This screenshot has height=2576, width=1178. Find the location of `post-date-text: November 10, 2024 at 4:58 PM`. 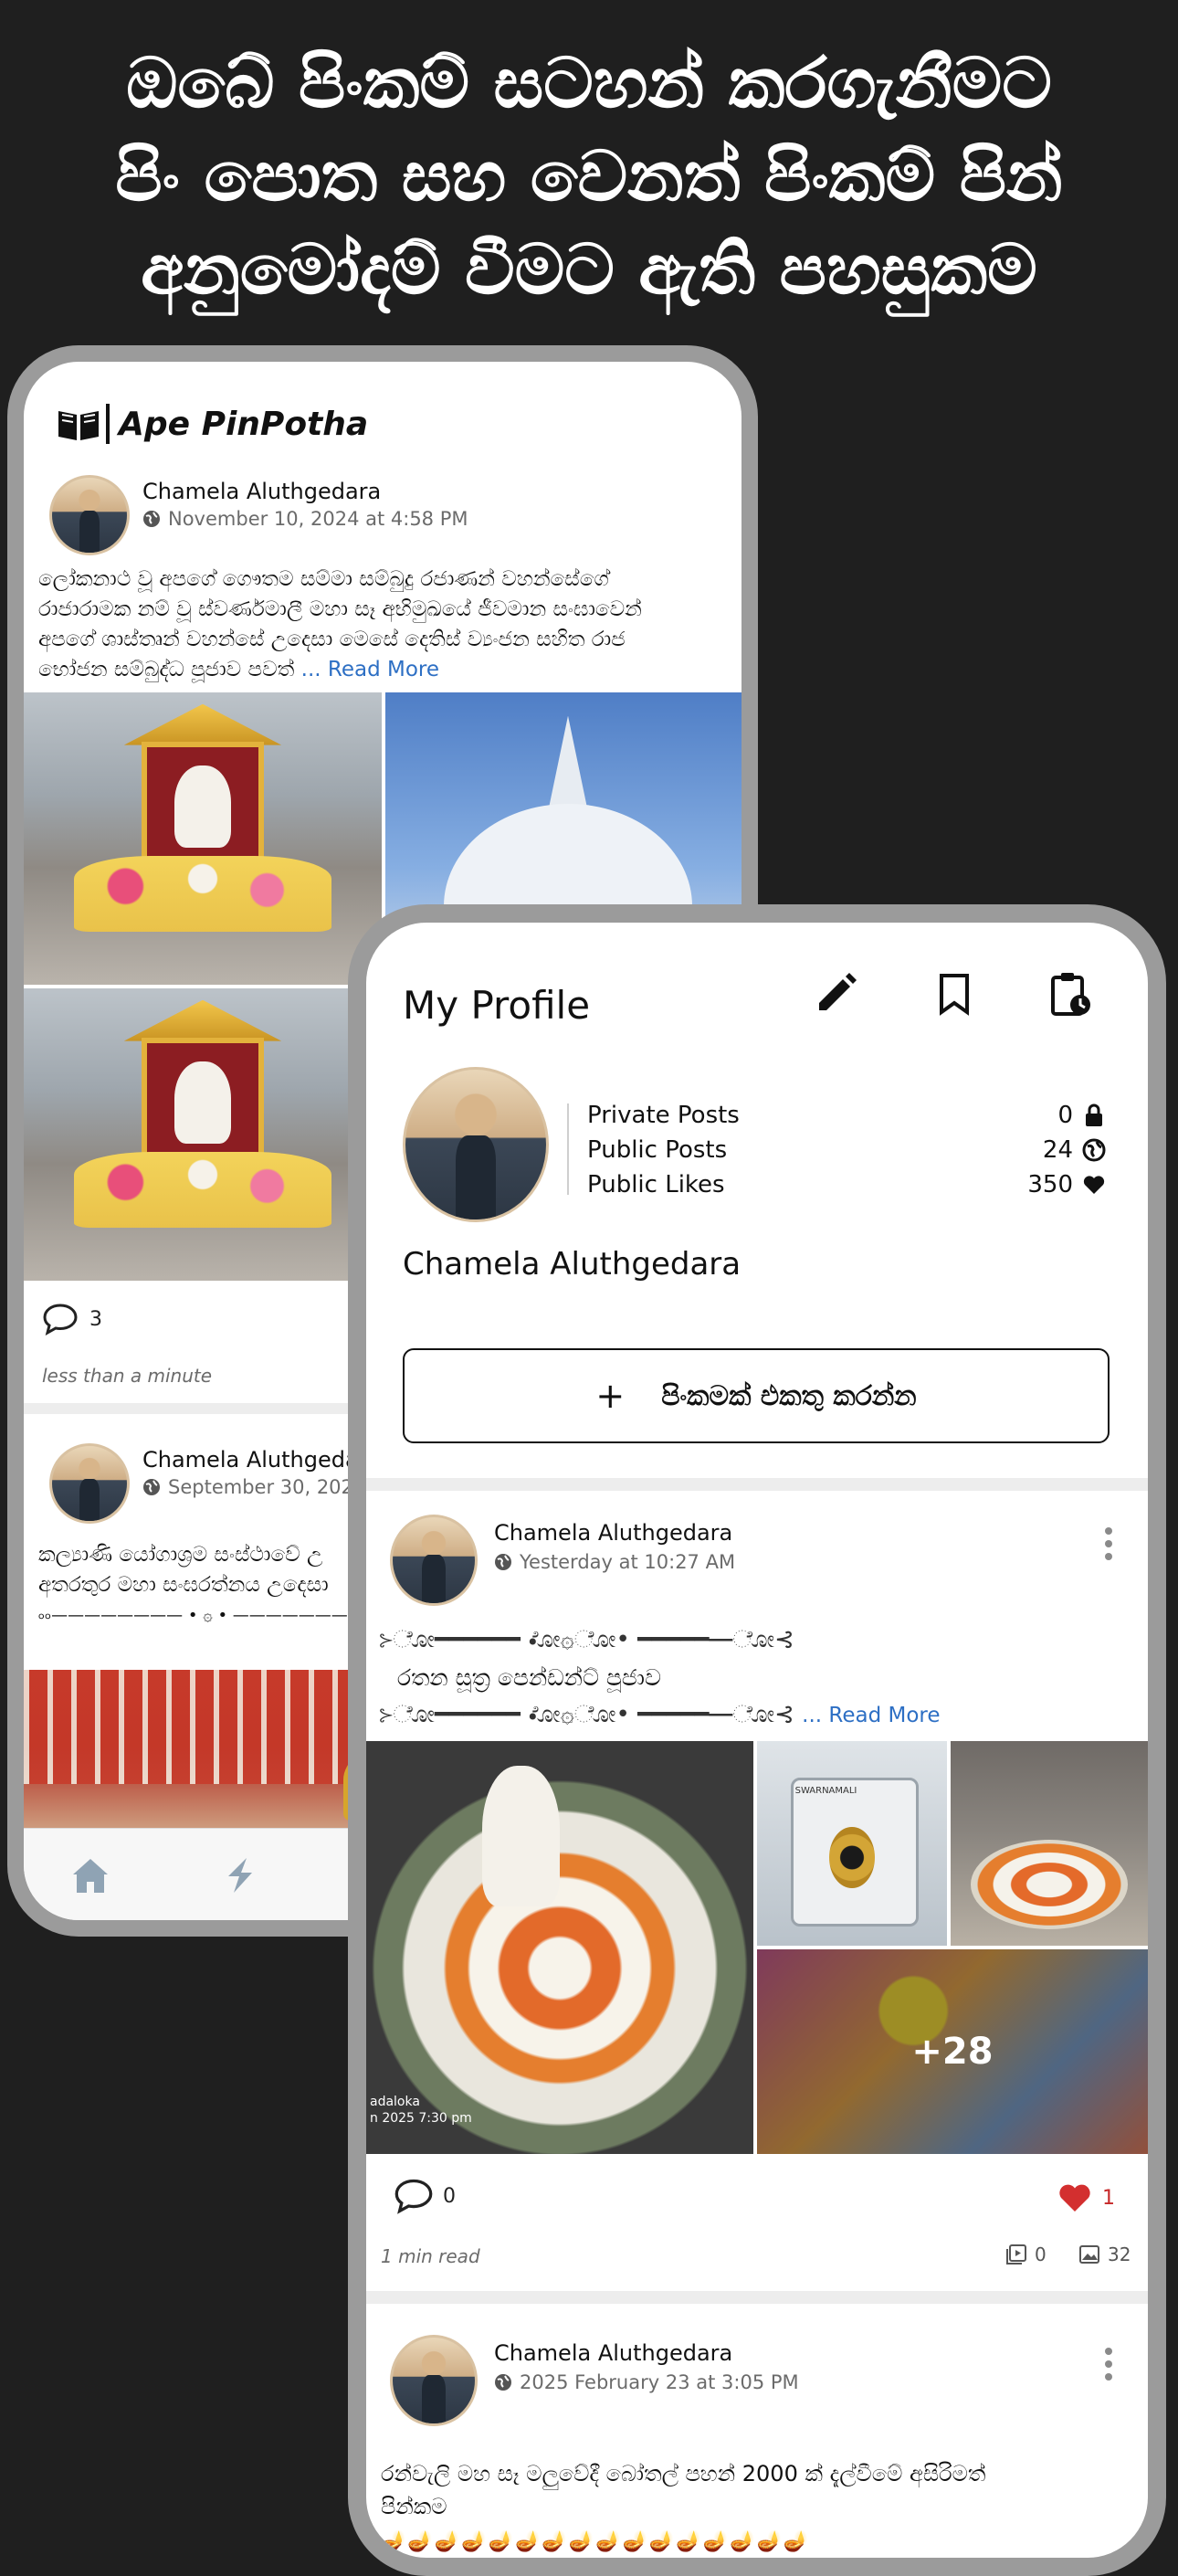

post-date-text: November 10, 2024 at 4:58 PM is located at coordinates (318, 519).